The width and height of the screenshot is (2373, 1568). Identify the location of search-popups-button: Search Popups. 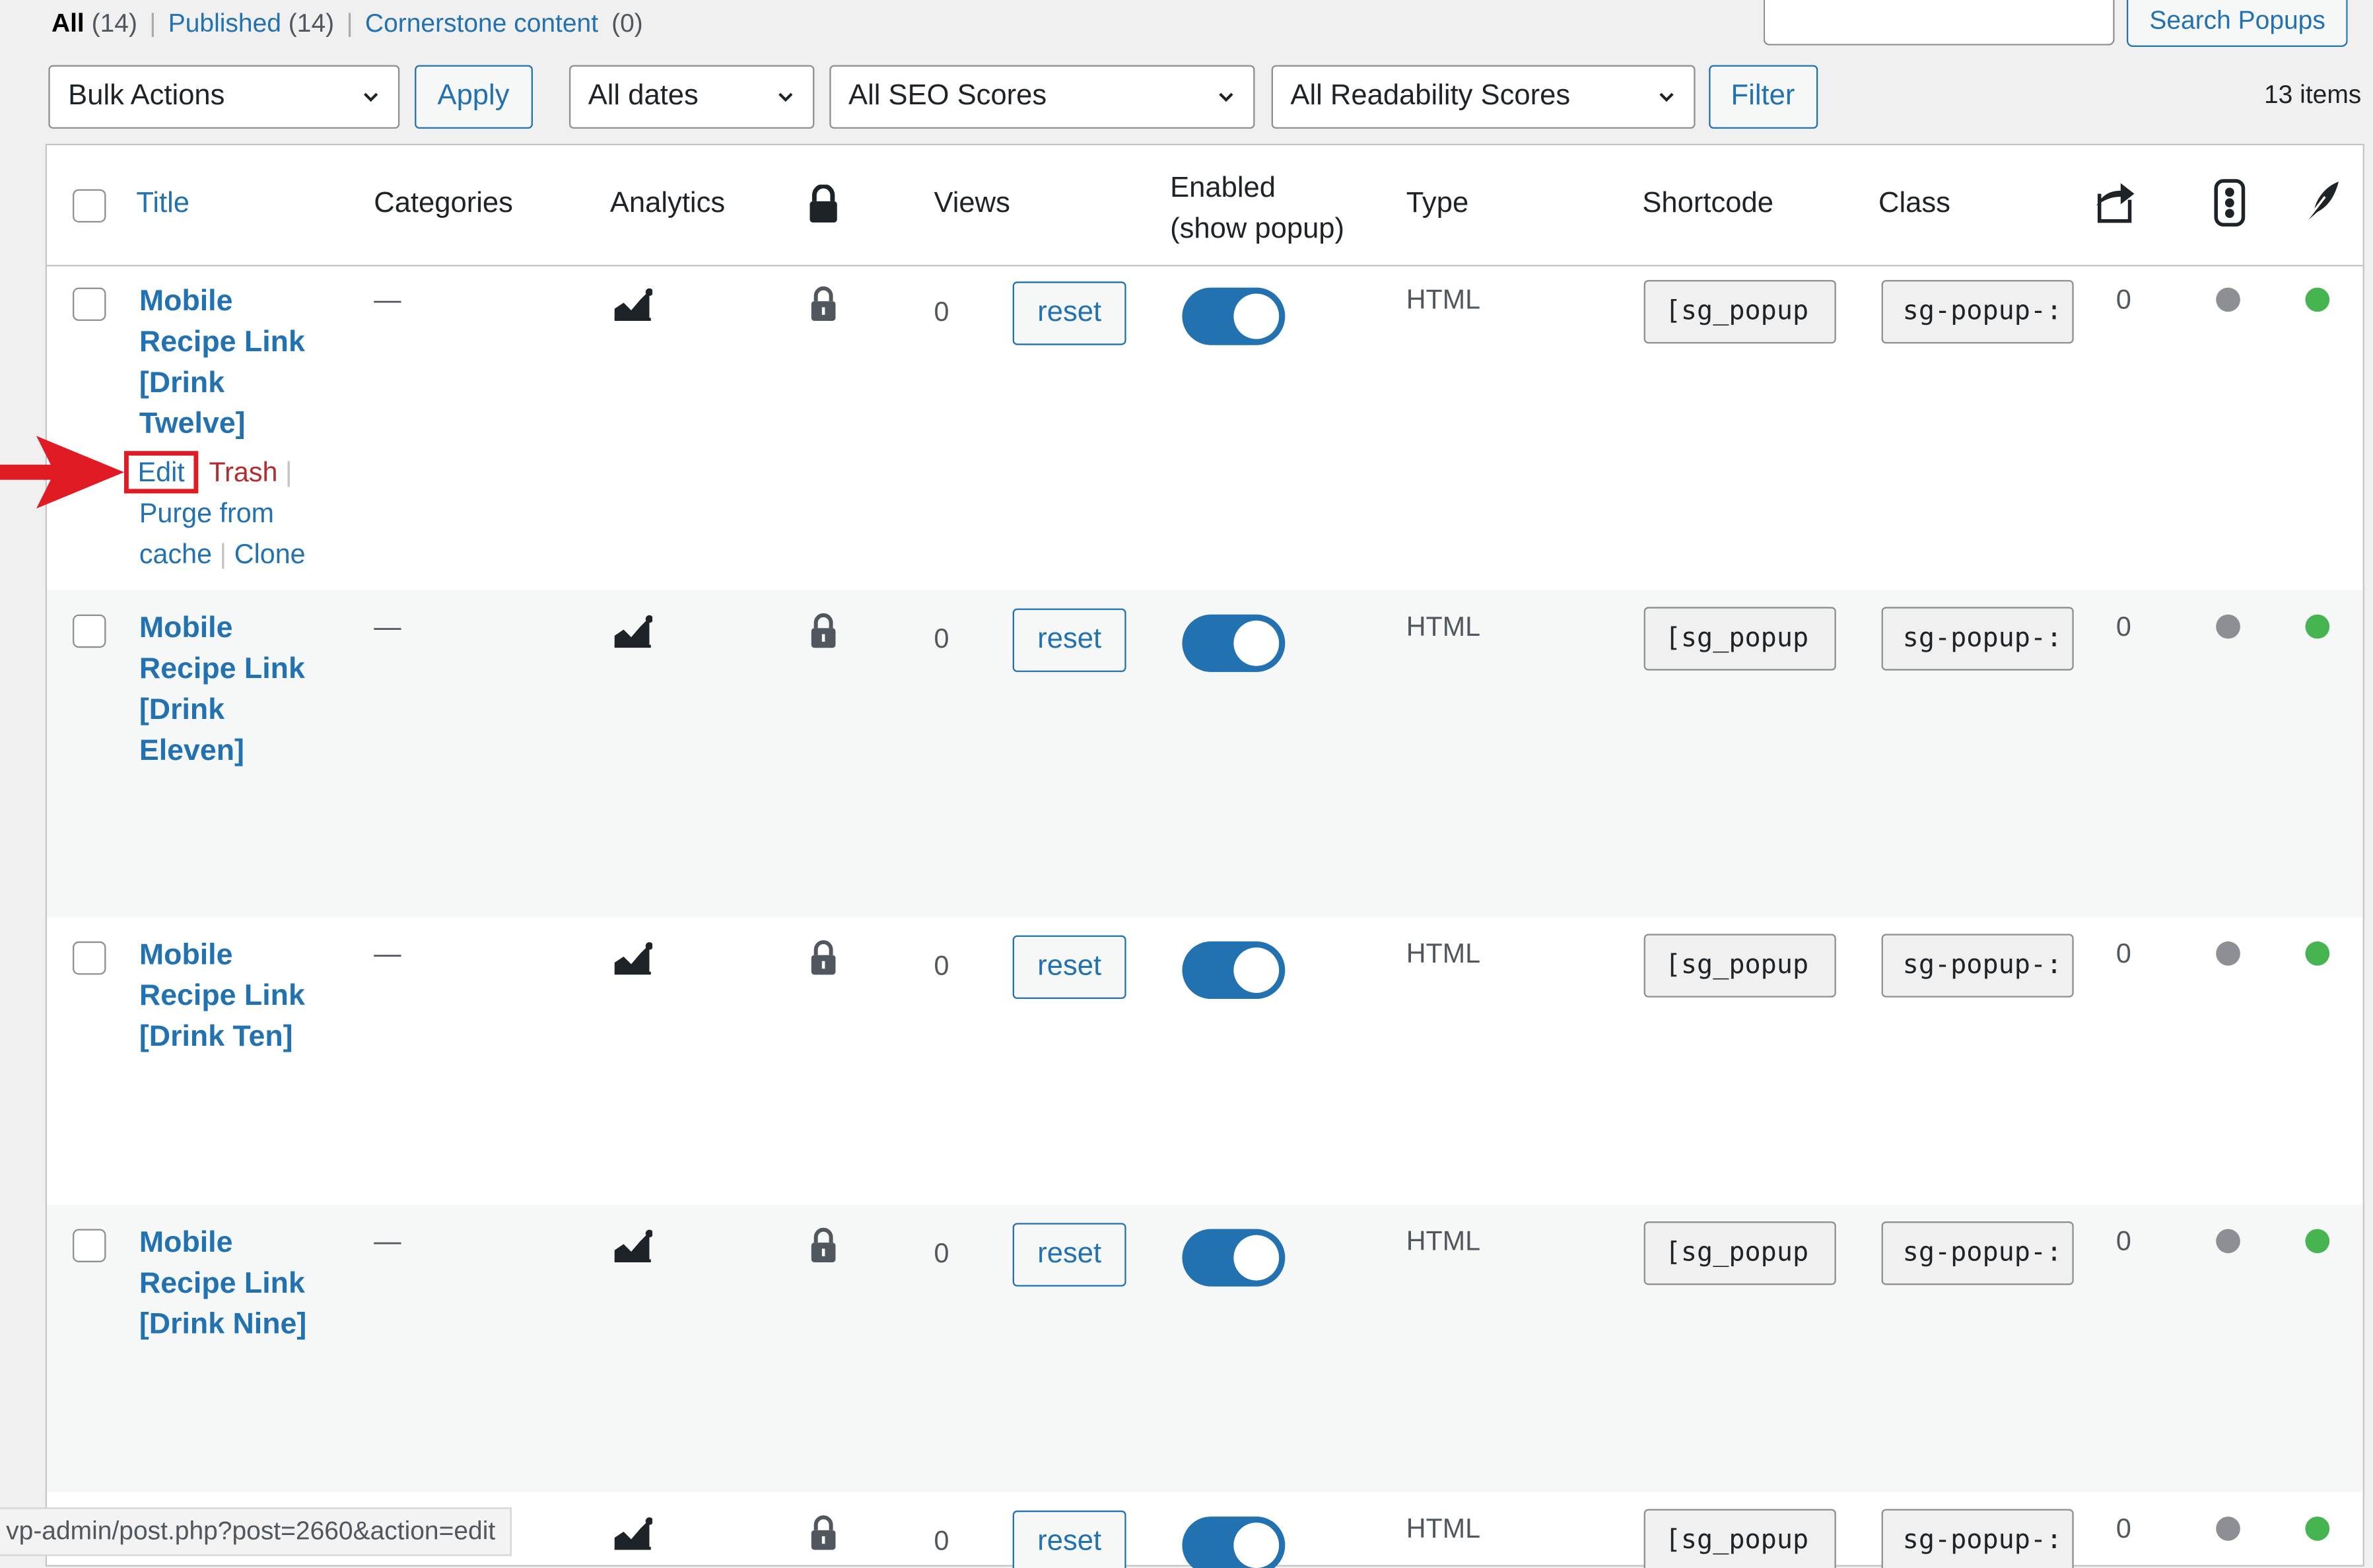
(2238, 24).